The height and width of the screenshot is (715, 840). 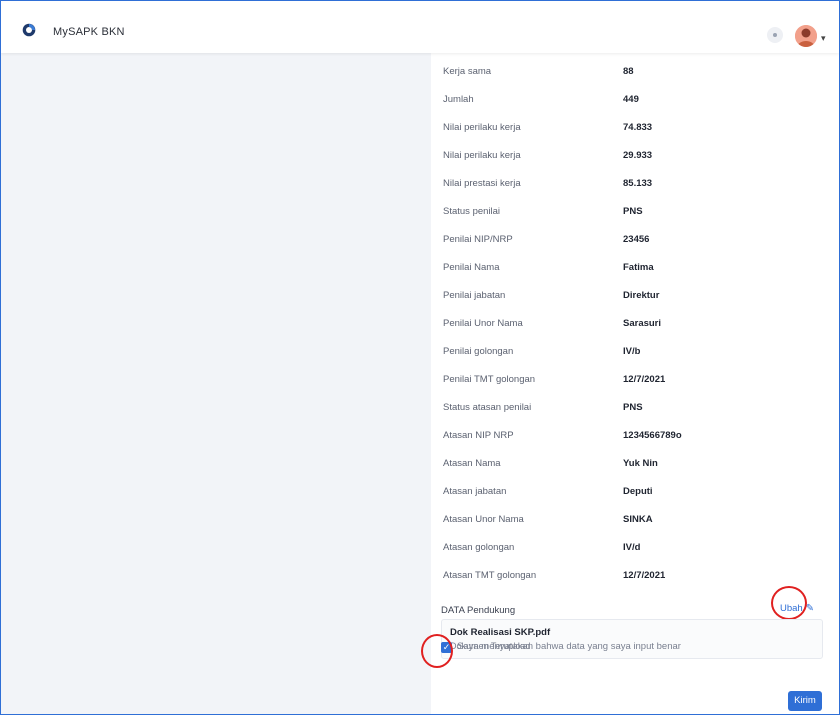 I want to click on detail-row: Status atasan penilai PNS, so click(x=635, y=407).